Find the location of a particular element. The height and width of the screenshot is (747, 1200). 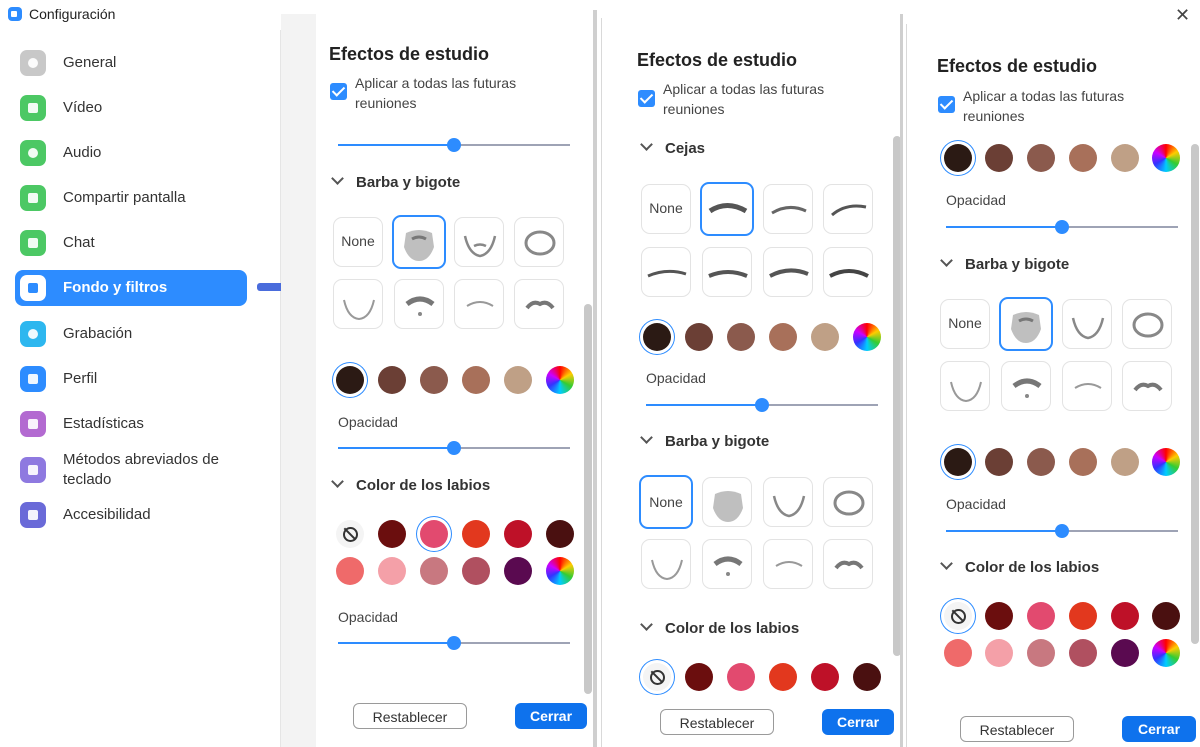

lips-opacity-slider is located at coordinates (454, 643).